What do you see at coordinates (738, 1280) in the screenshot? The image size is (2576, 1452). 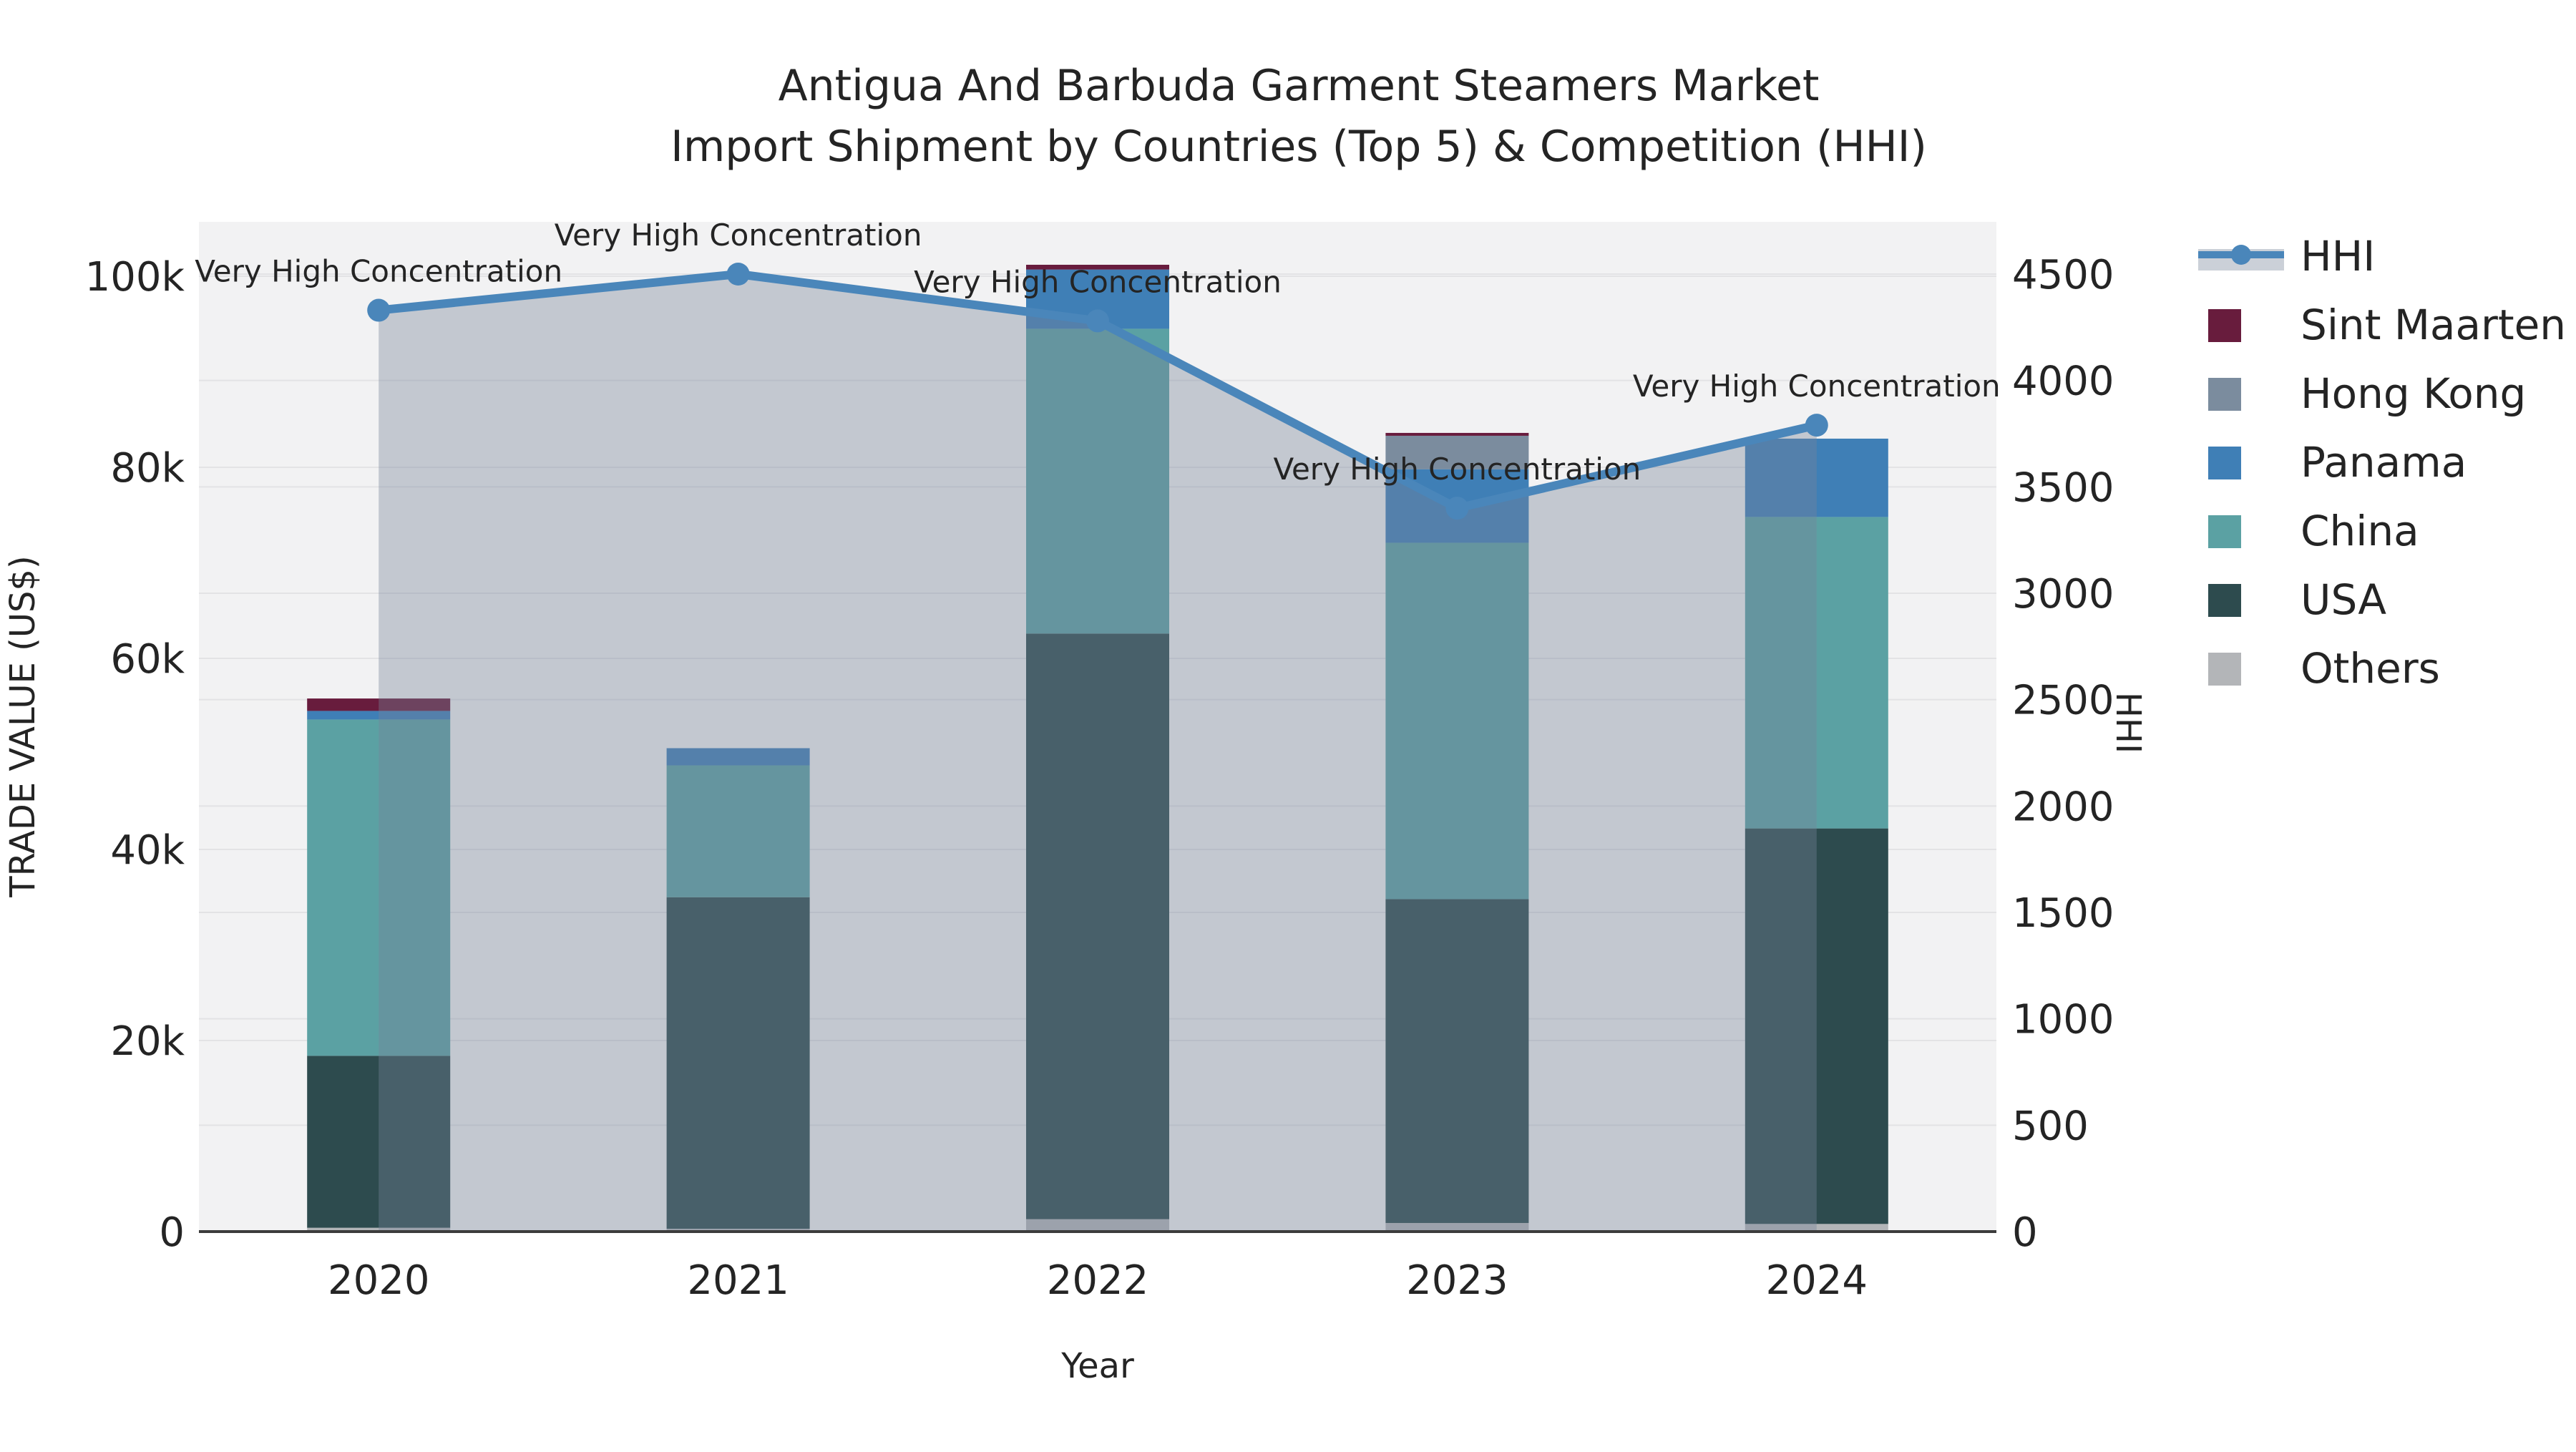 I see `x-tick-label-2021: 2021` at bounding box center [738, 1280].